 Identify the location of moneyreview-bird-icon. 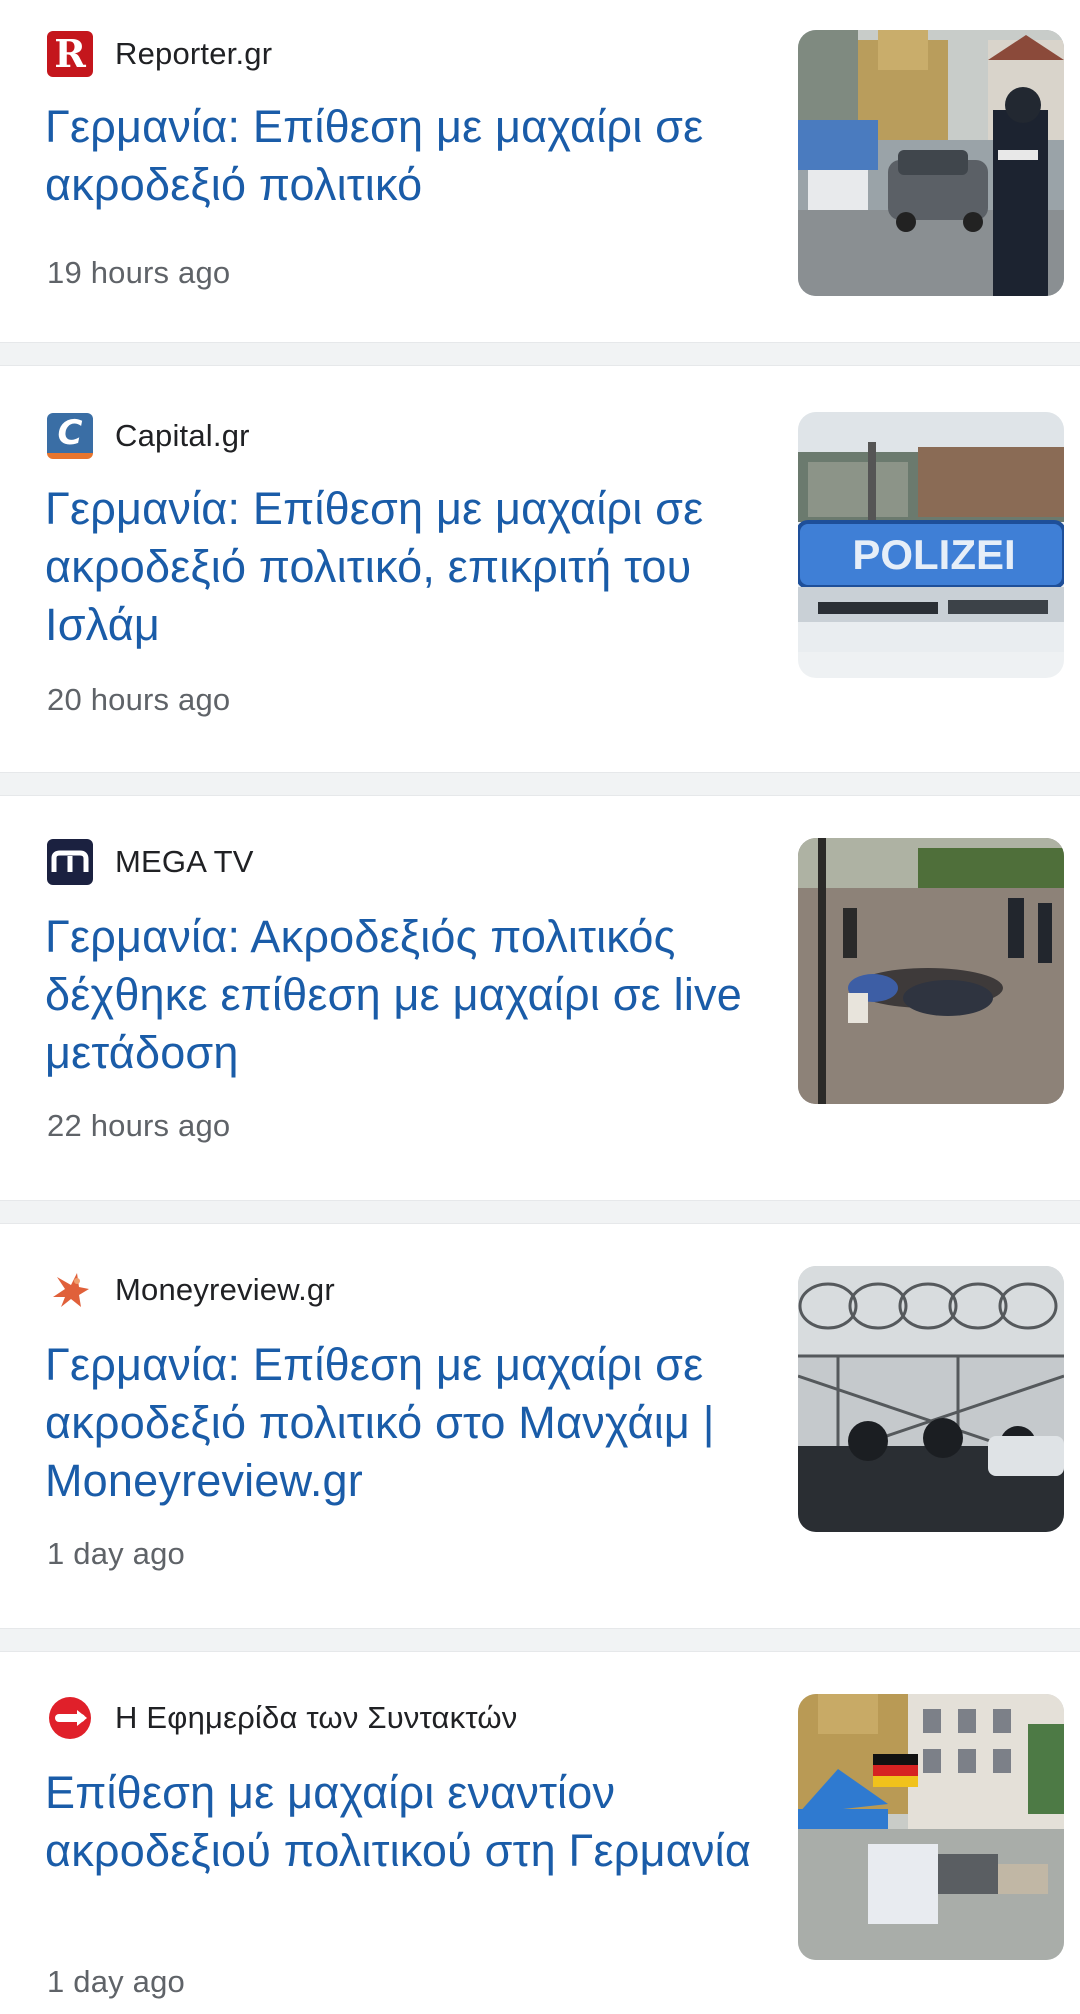
(70, 1290).